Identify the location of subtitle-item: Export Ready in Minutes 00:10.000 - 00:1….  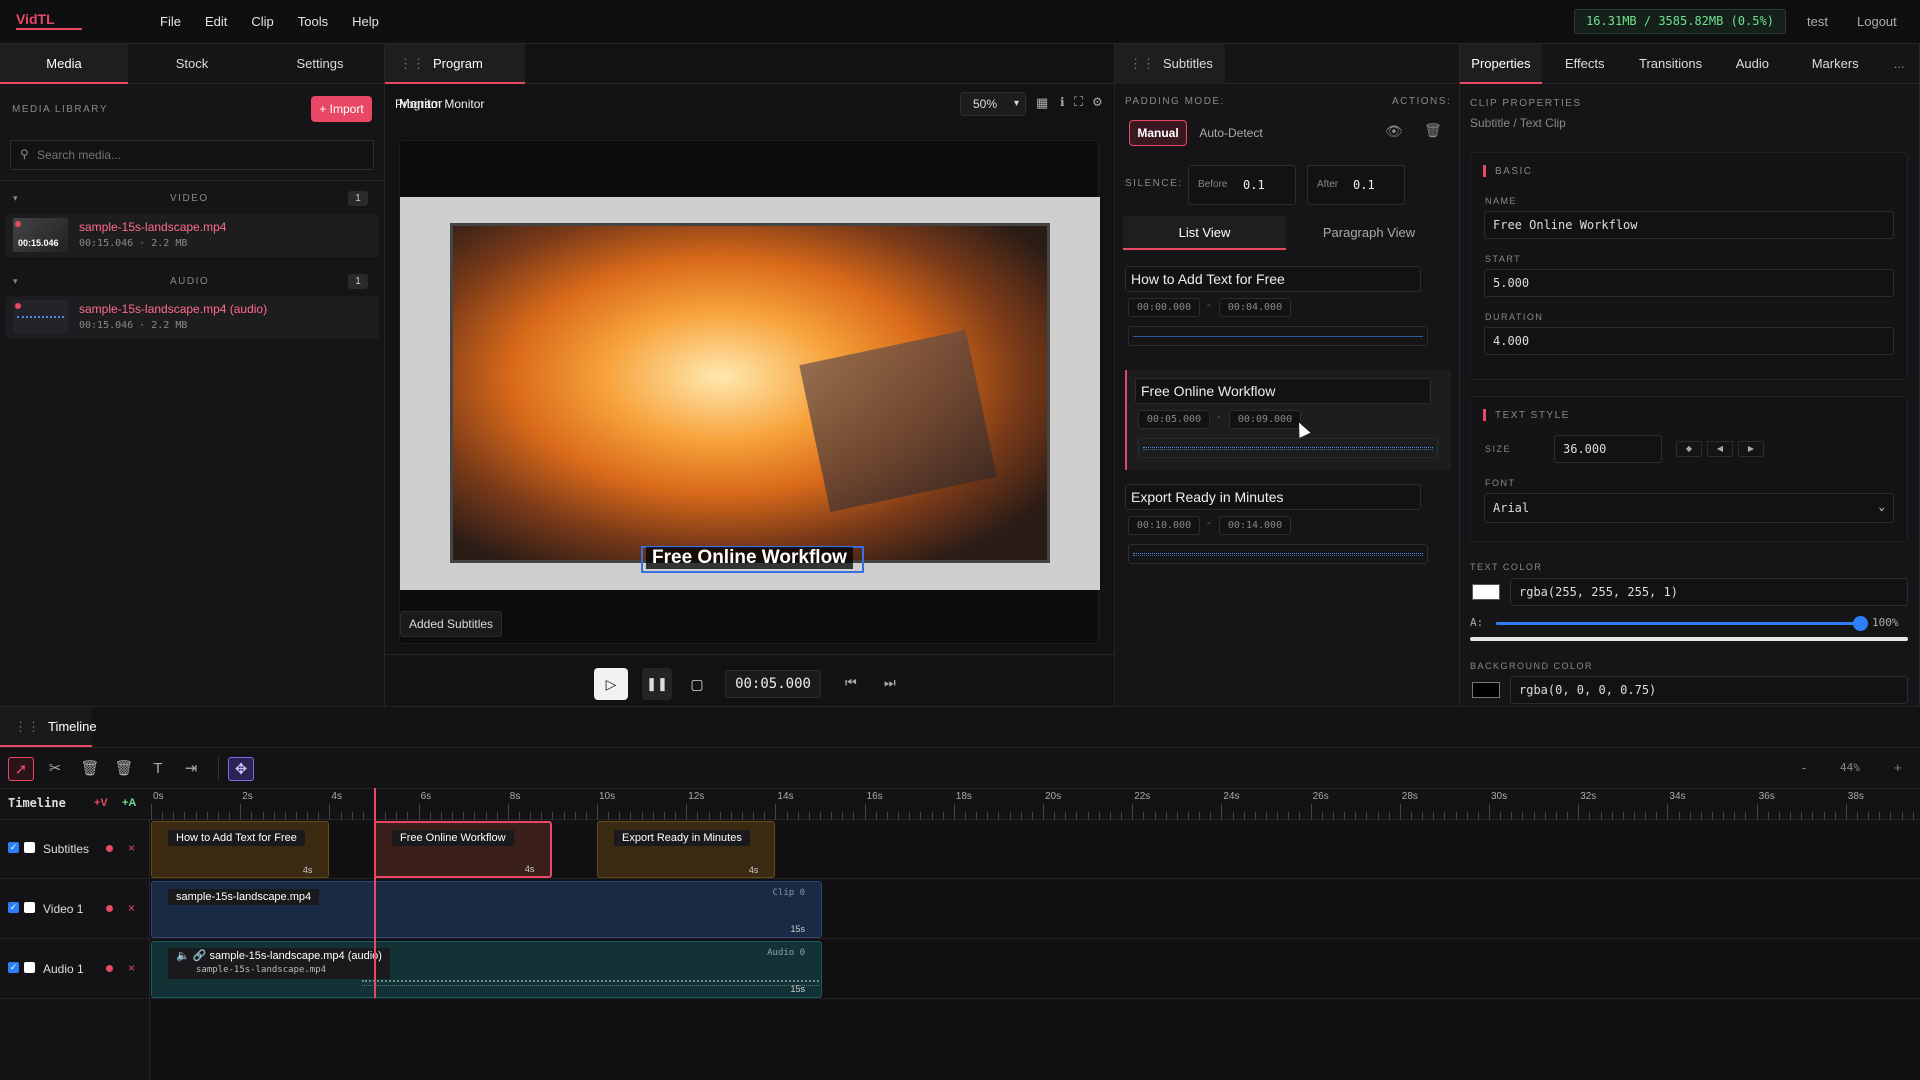
(1288, 529).